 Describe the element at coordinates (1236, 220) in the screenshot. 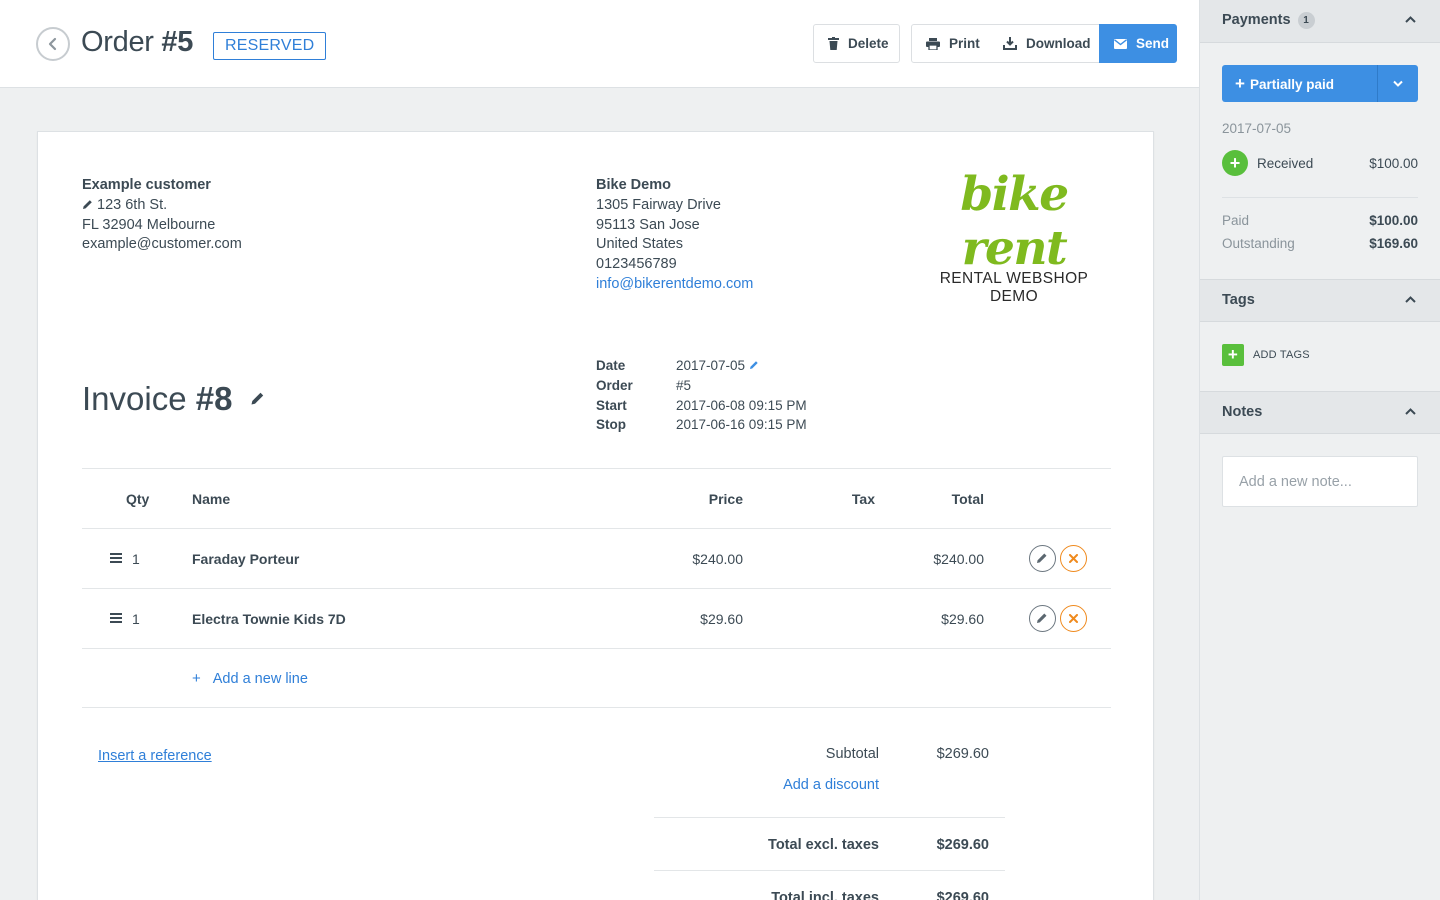

I see `paid-label: Paid` at that location.